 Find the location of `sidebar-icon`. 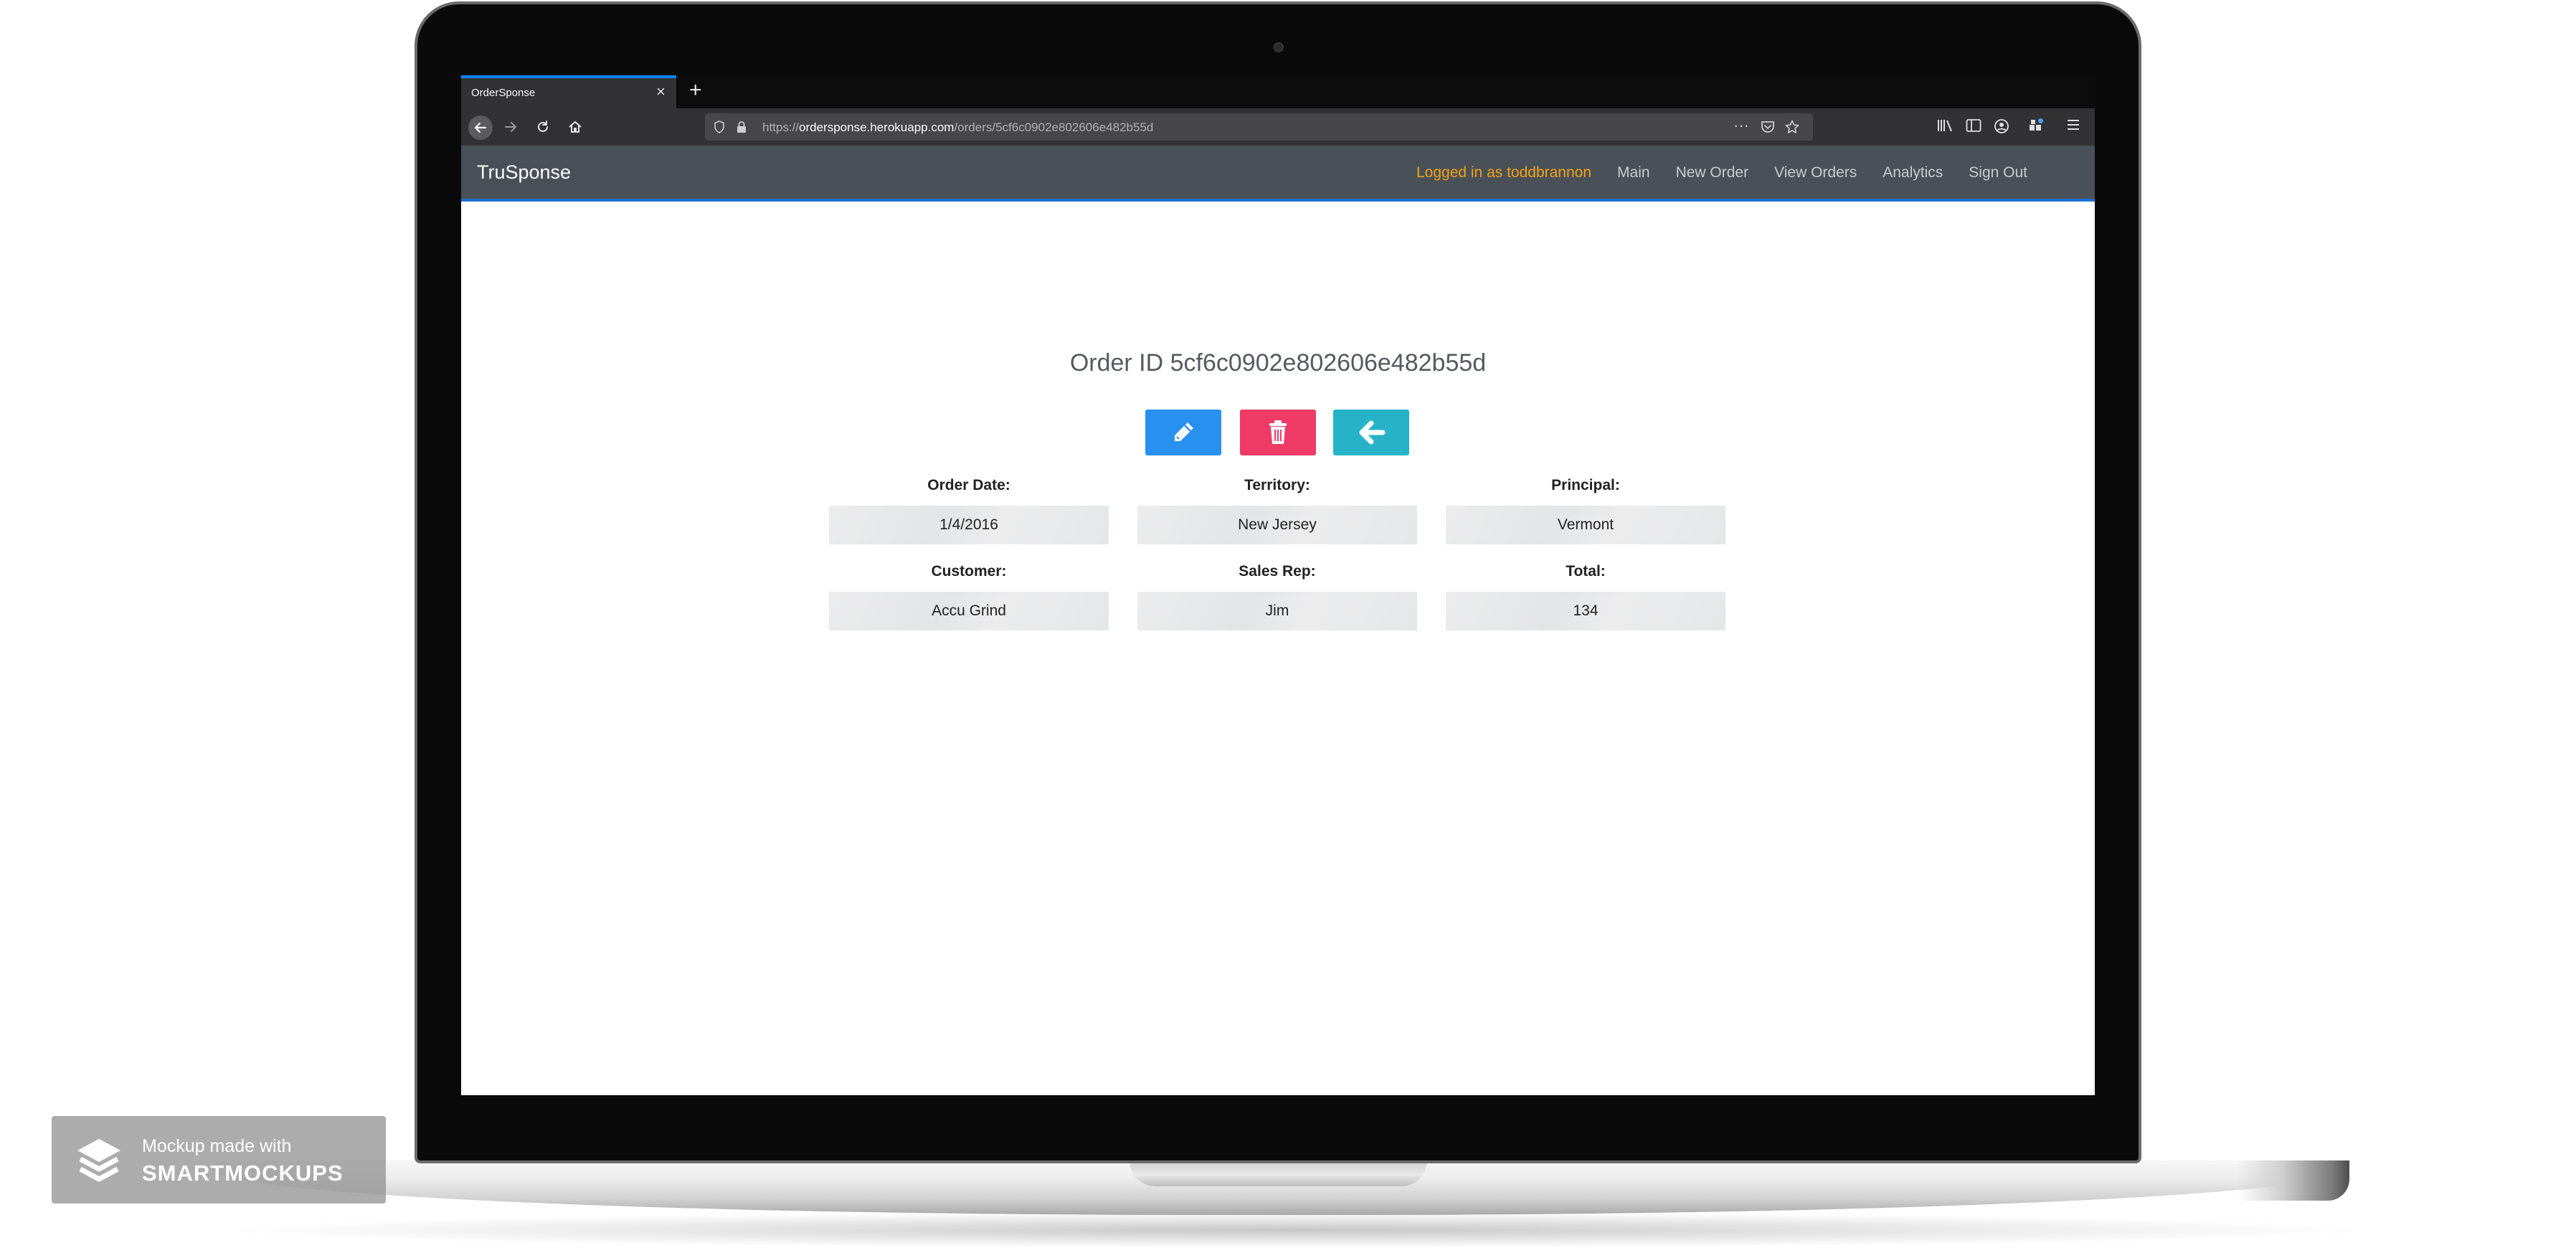

sidebar-icon is located at coordinates (1973, 125).